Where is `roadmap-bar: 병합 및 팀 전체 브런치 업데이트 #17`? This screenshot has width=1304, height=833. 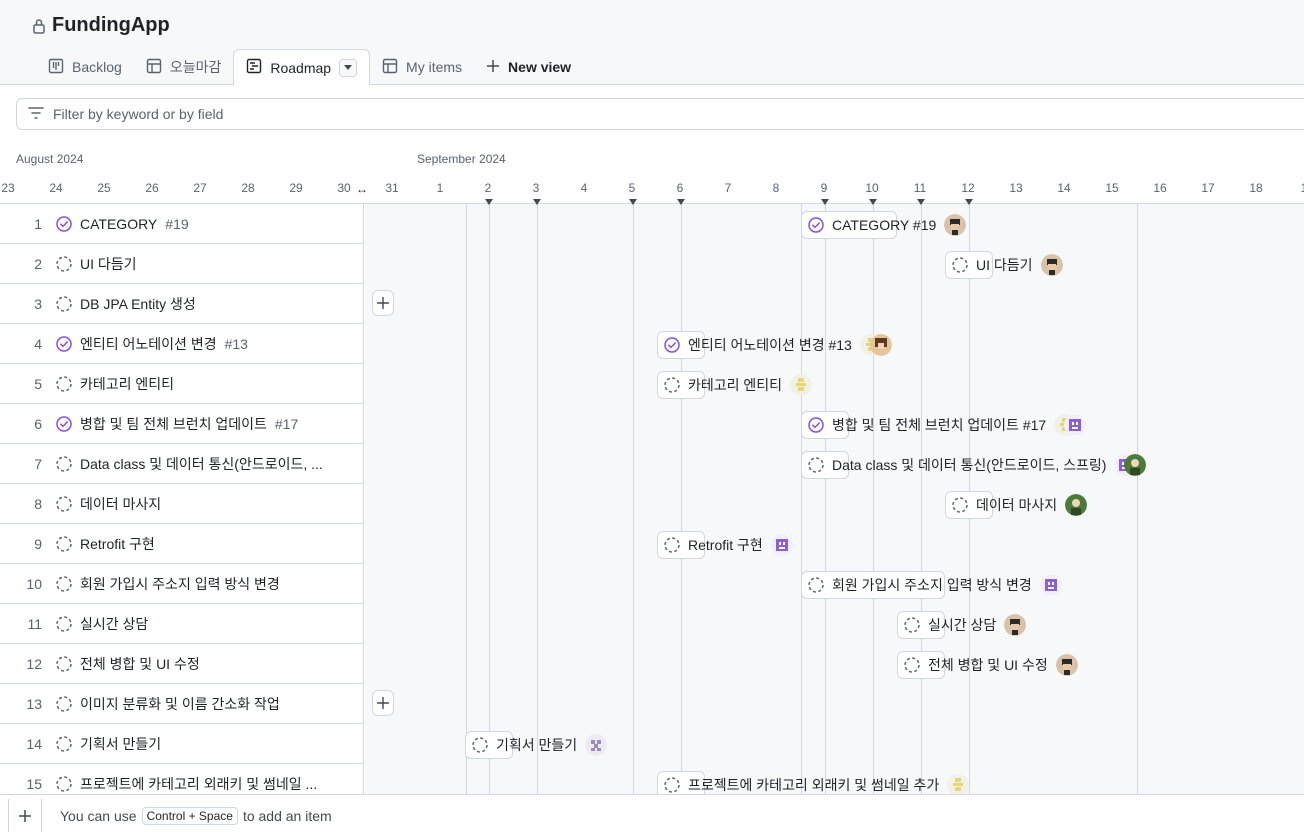
roadmap-bar: 병합 및 팀 전체 브런치 업데이트 #17 is located at coordinates (944, 425).